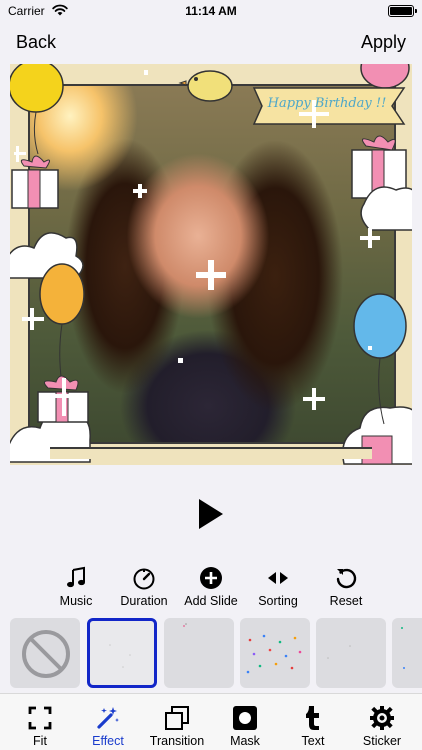  What do you see at coordinates (108, 741) in the screenshot?
I see `tab-effect-label: Effect` at bounding box center [108, 741].